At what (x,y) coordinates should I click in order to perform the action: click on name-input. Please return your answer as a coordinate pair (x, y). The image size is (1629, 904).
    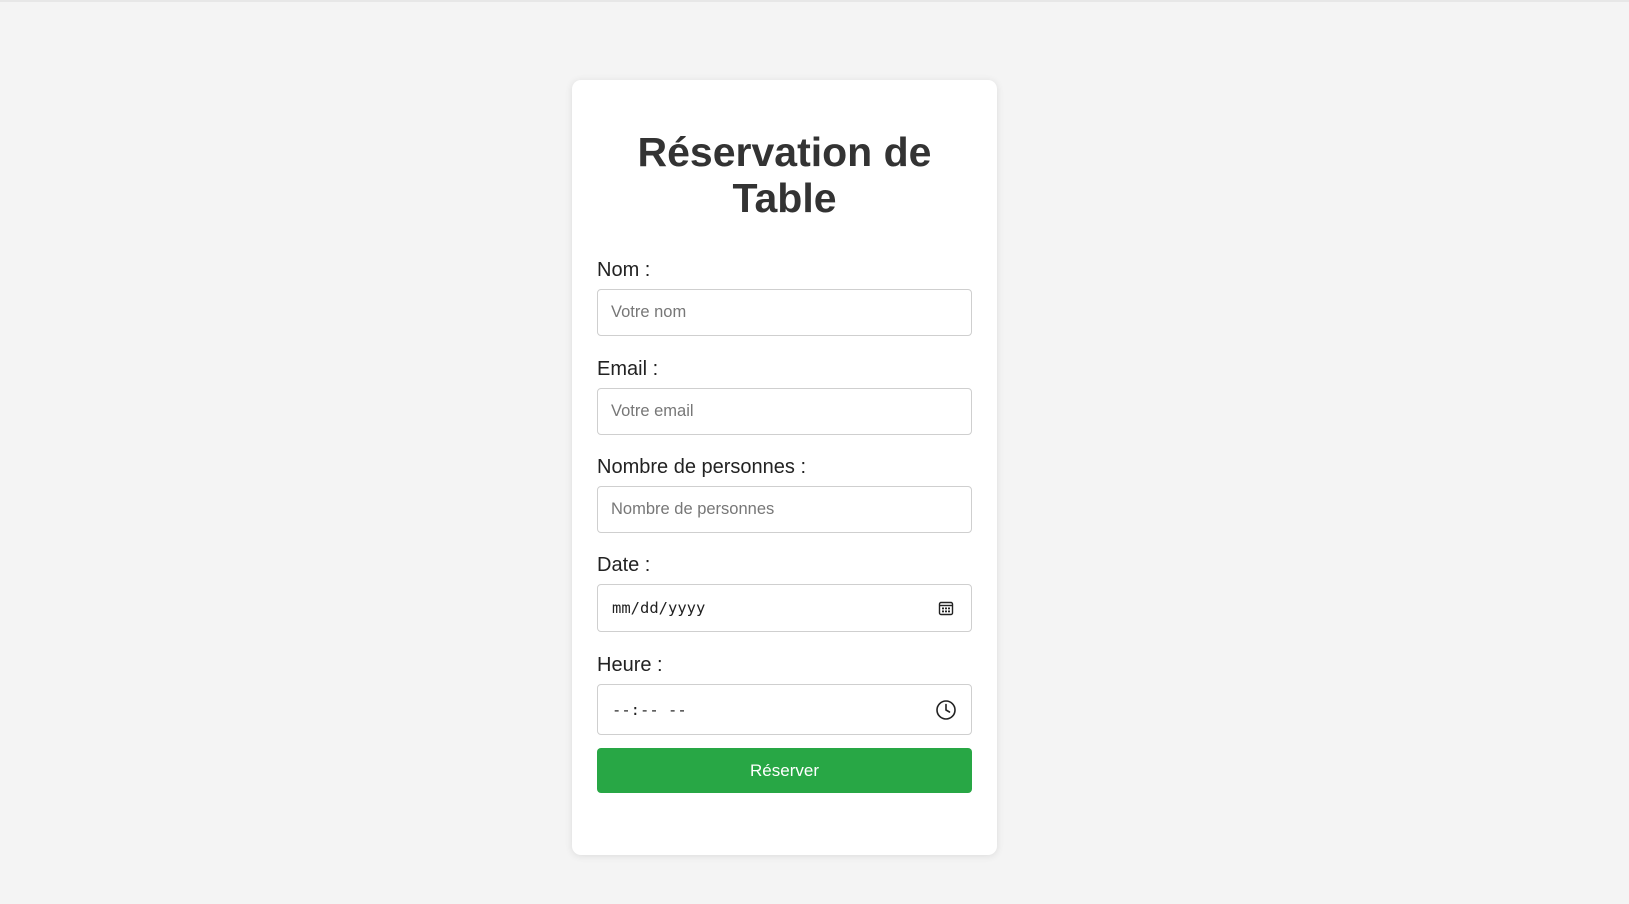
    Looking at the image, I should click on (784, 312).